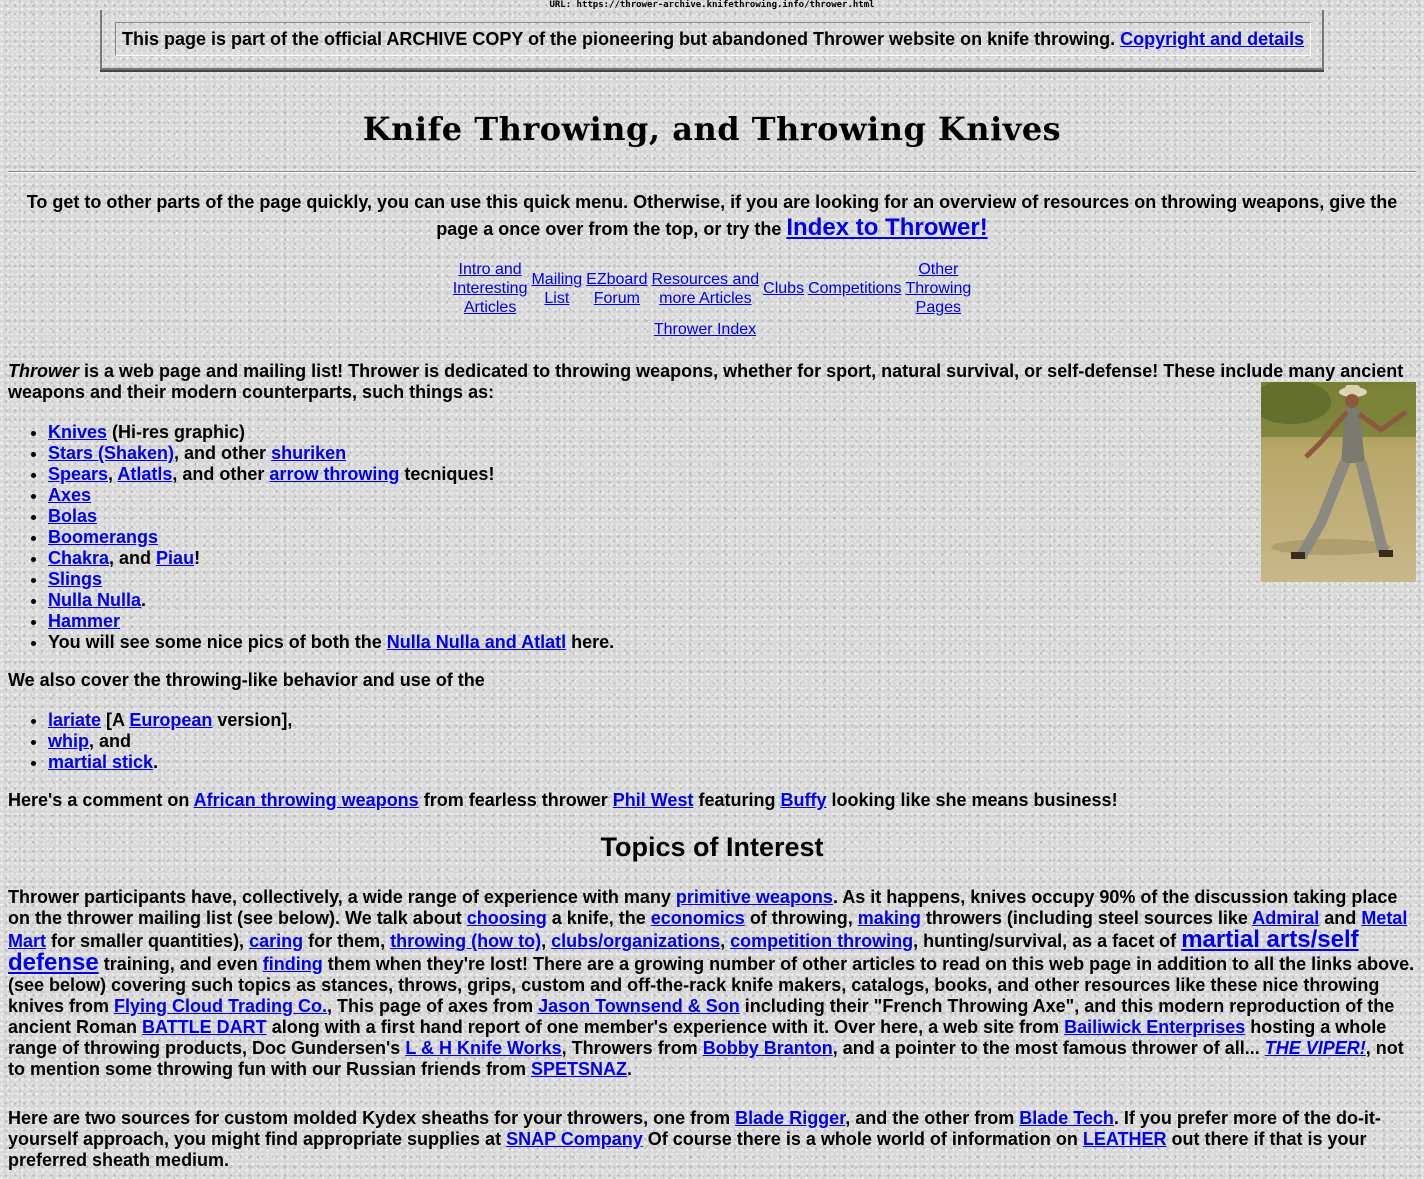  What do you see at coordinates (705, 329) in the screenshot?
I see `quick-menu-thrower-index-link: Thrower Index` at bounding box center [705, 329].